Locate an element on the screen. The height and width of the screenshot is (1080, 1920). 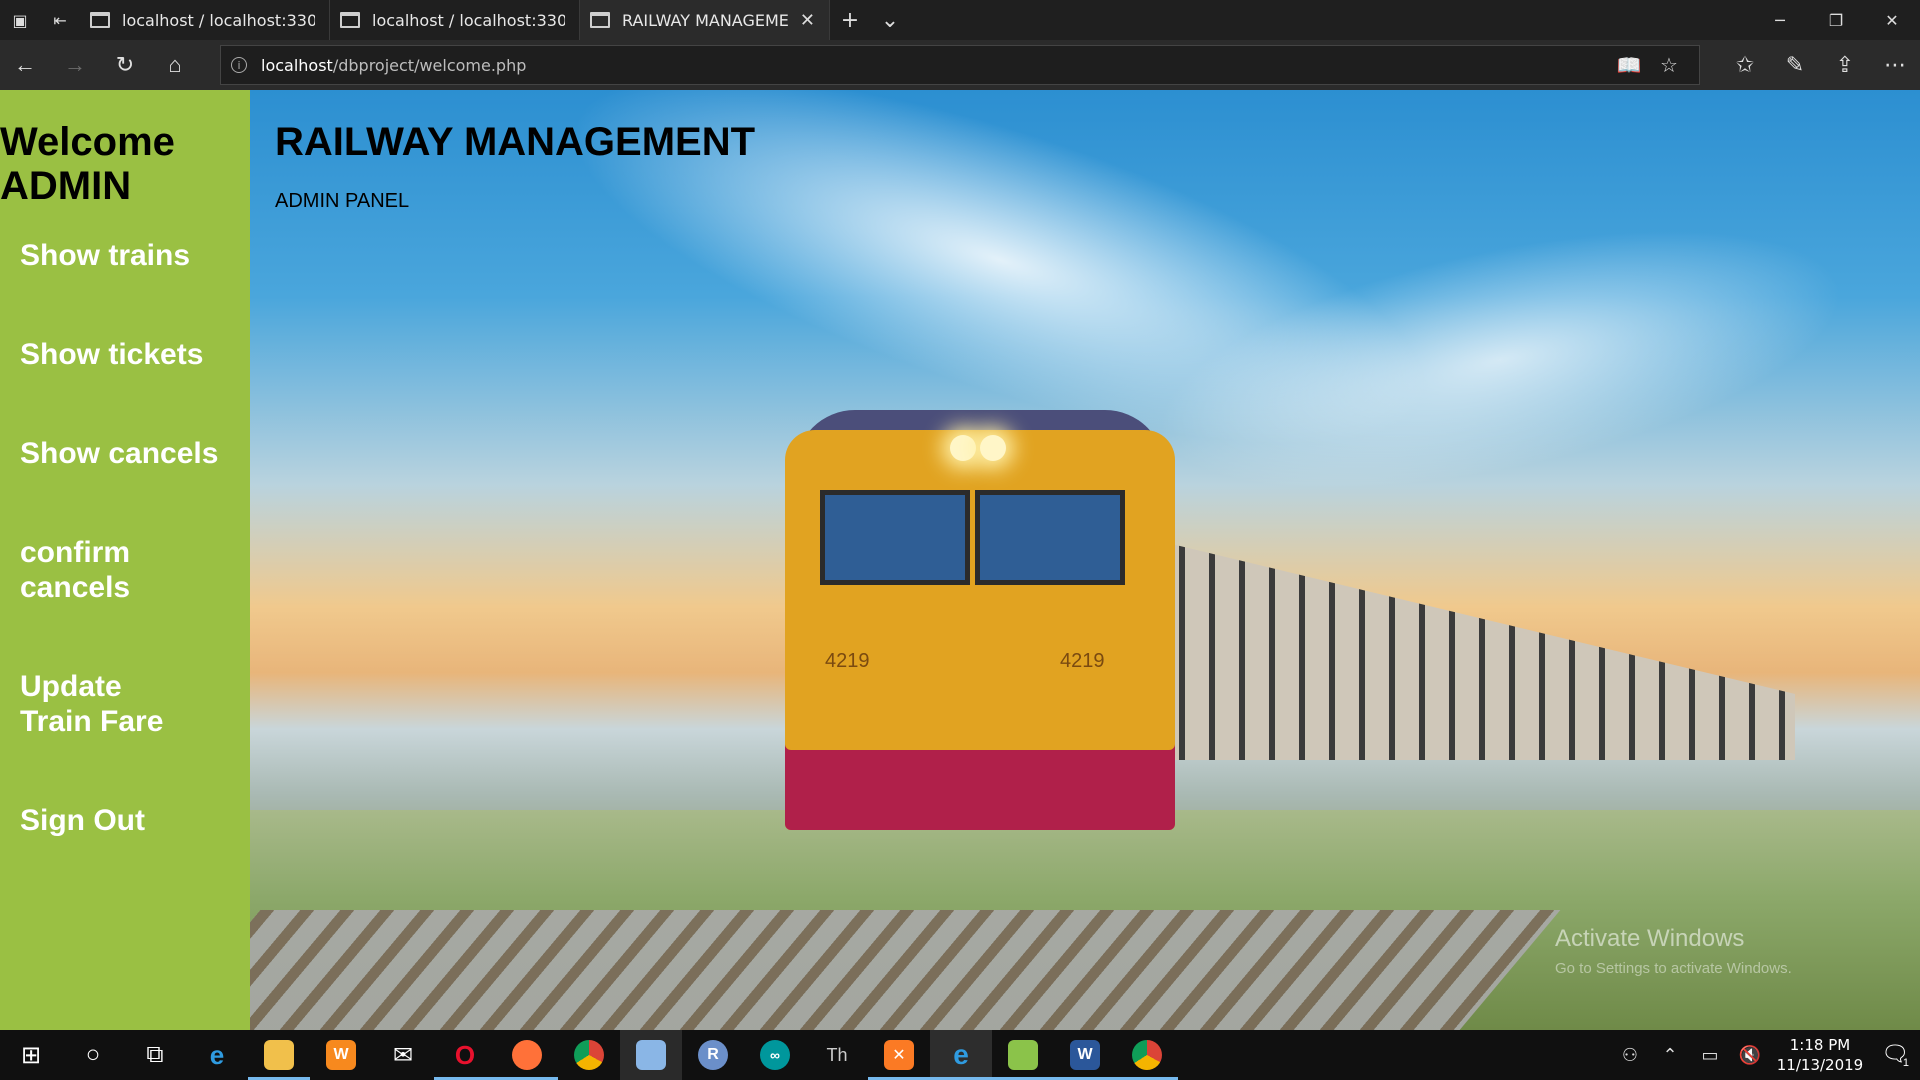
cortana-icon: ○ is located at coordinates (93, 1055).